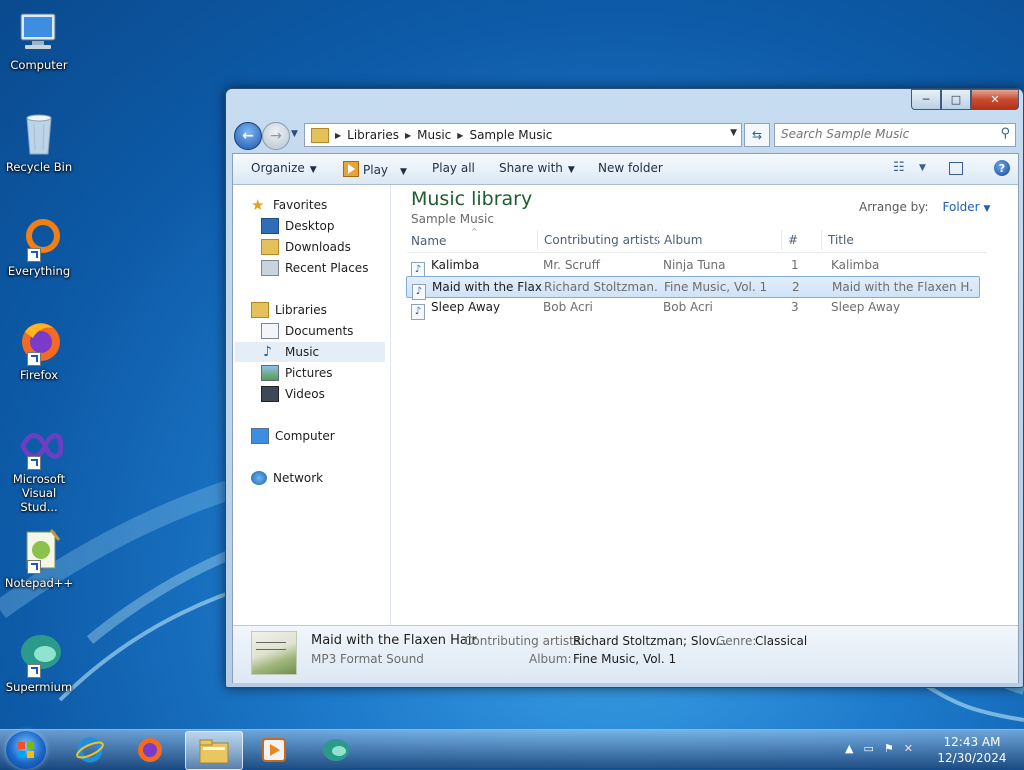  I want to click on nav-documents: Documents, so click(307, 331).